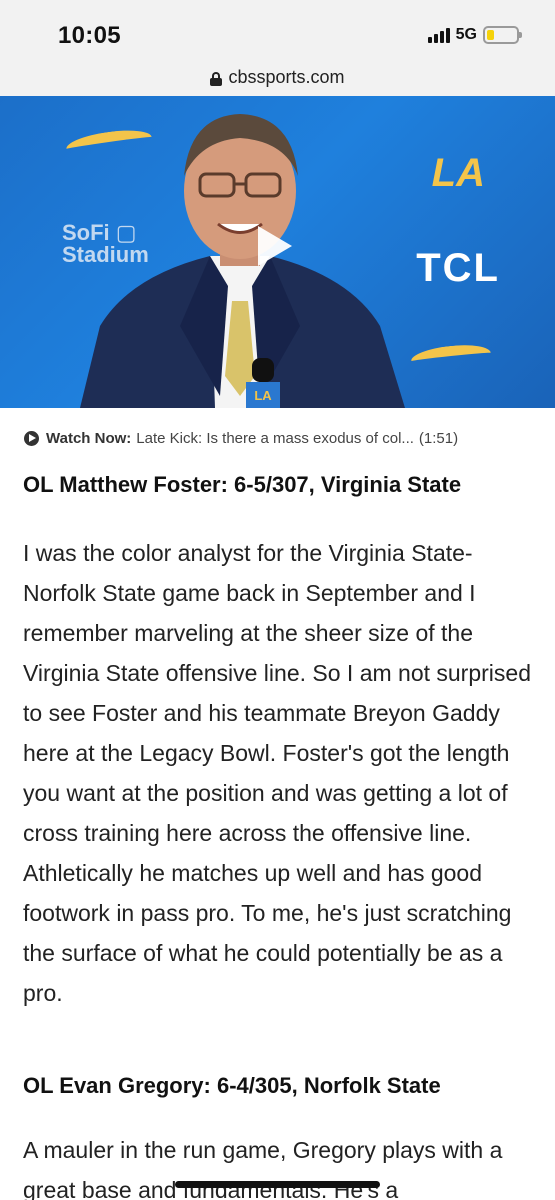 The image size is (555, 1200). I want to click on status-bar: 10:05 5G, so click(277, 29).